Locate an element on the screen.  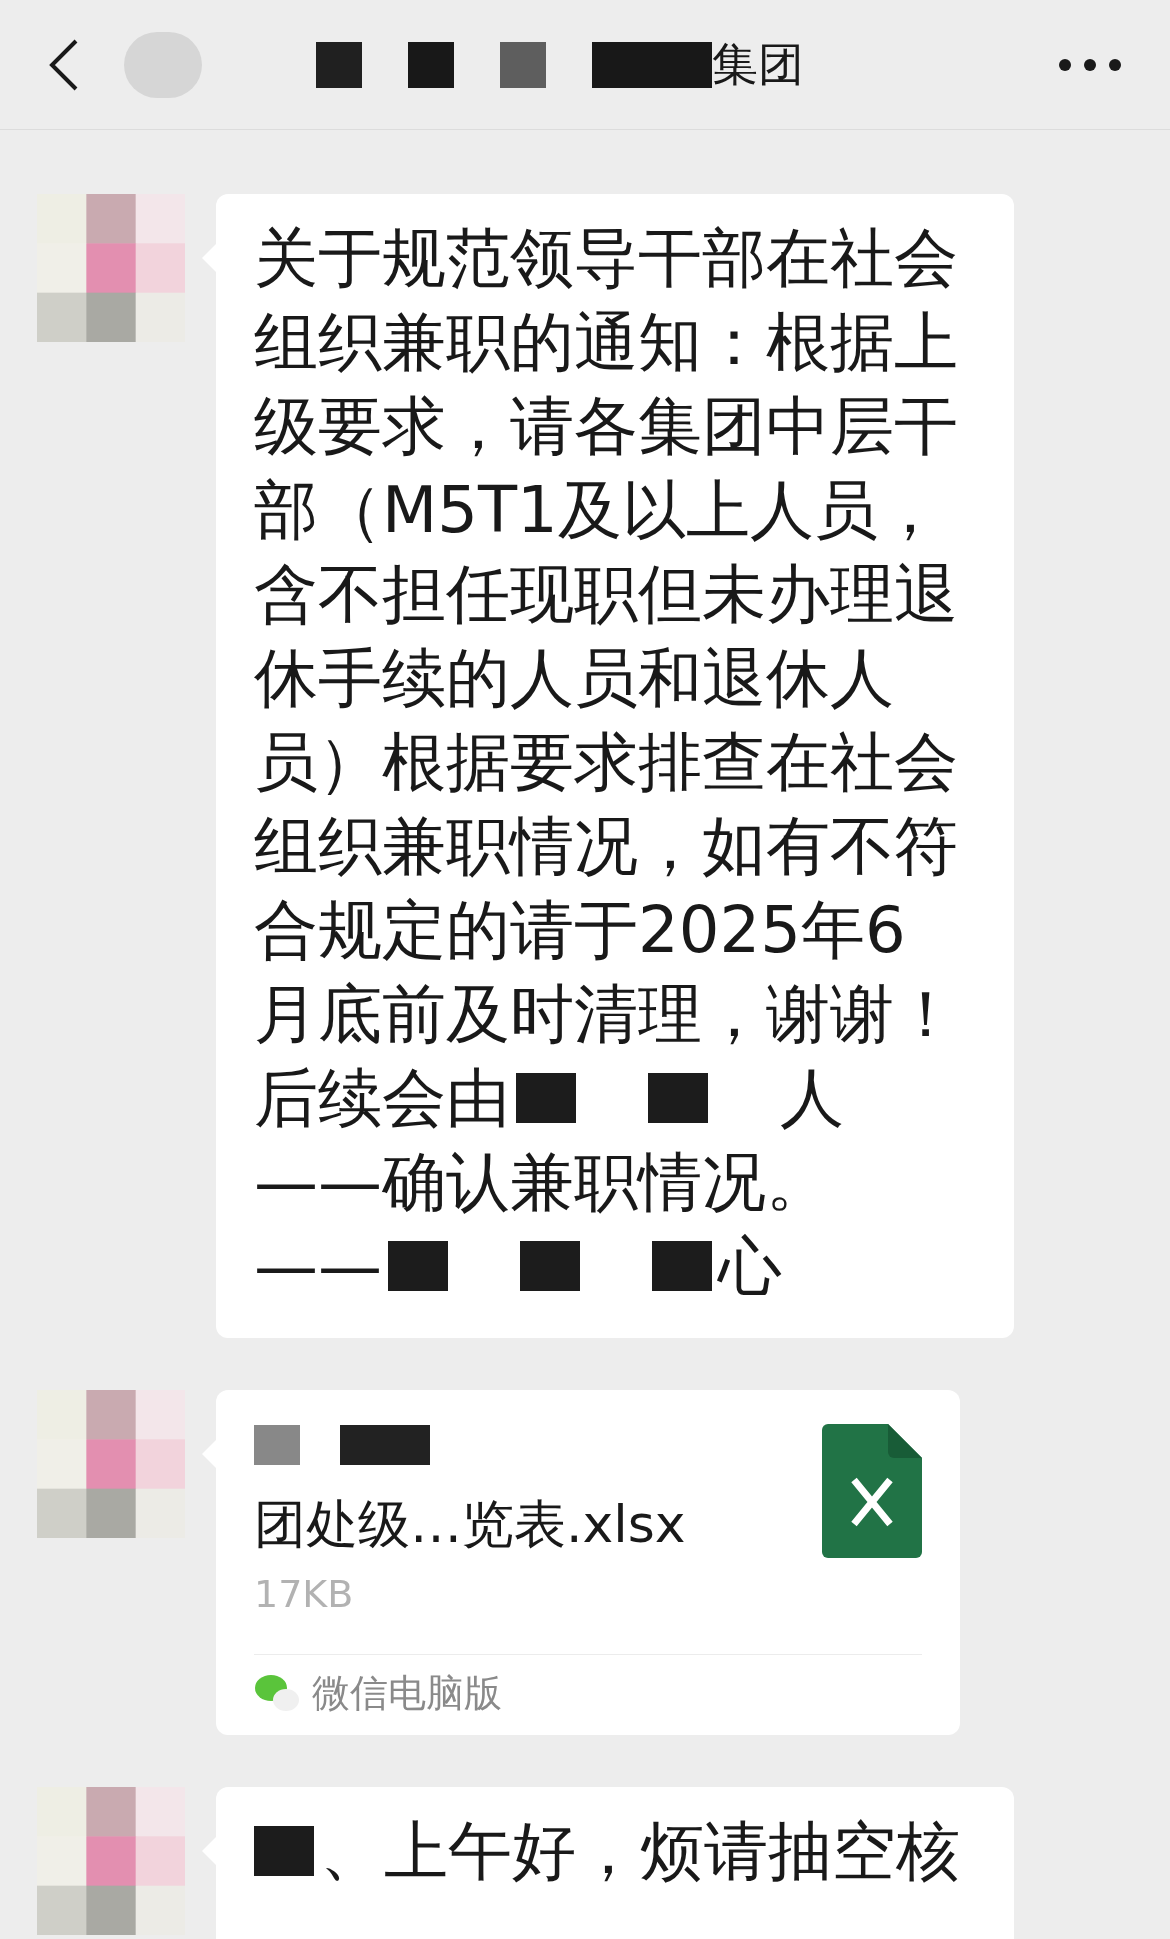
message-text: 休手续的人员和退休人 is located at coordinates (574, 678).